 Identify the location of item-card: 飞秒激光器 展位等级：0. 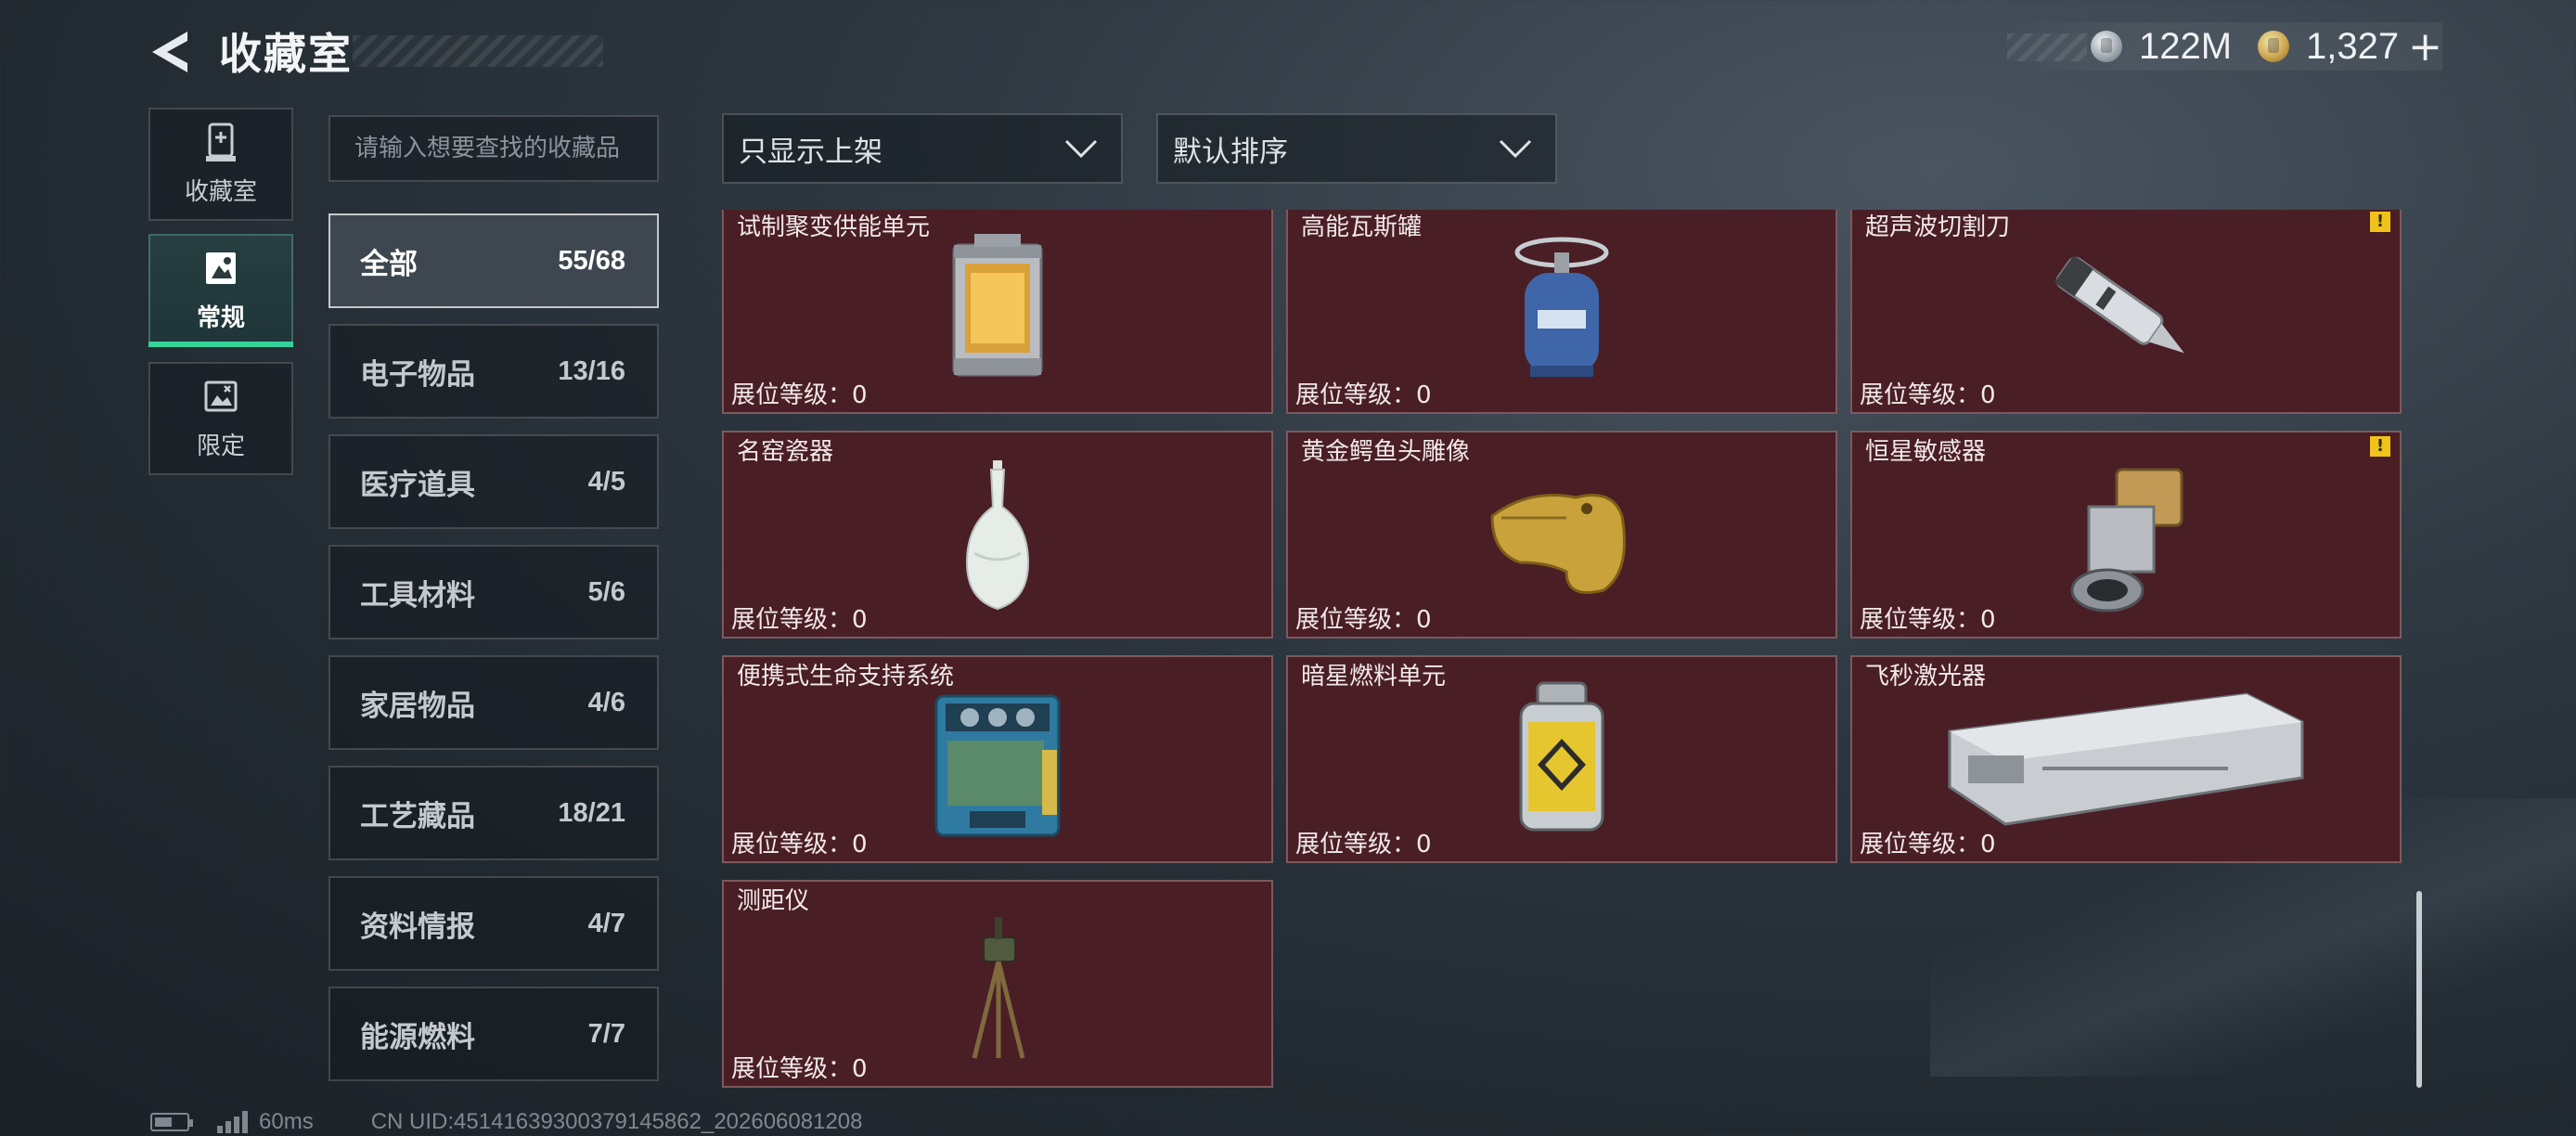
(2126, 759).